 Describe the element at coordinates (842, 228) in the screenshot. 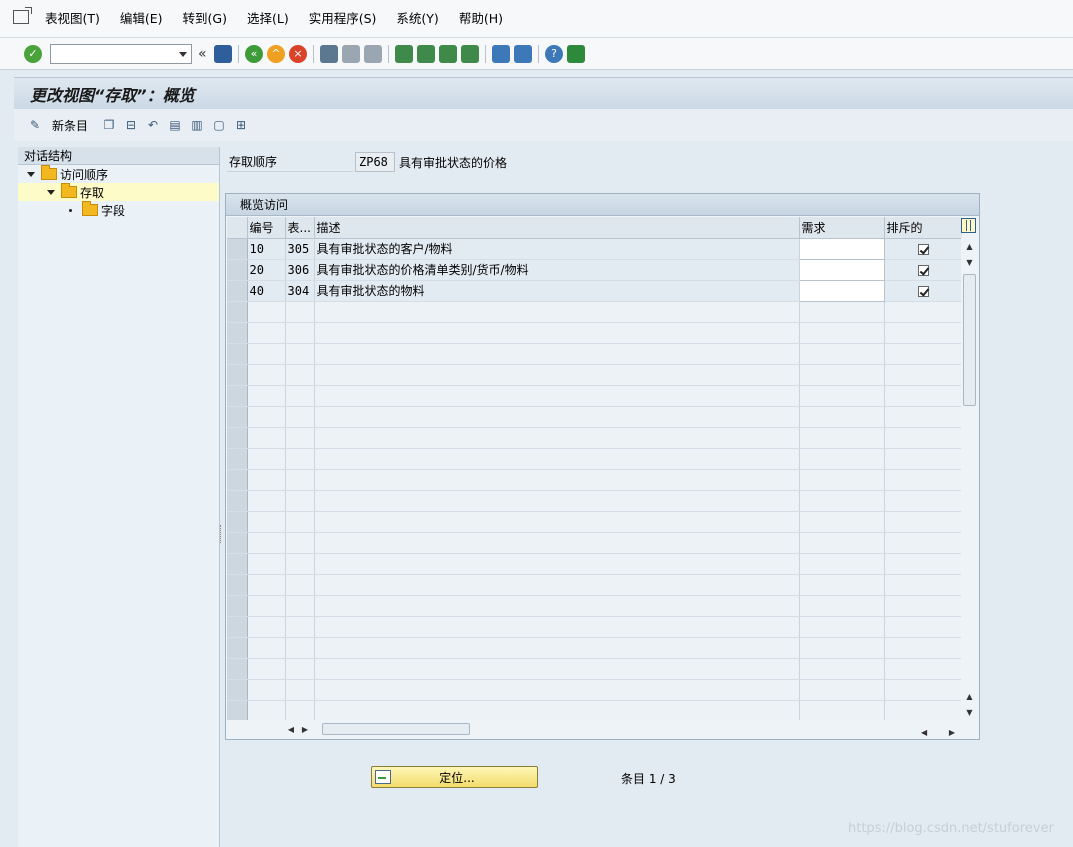

I see `column-header-requirement: 需求` at that location.